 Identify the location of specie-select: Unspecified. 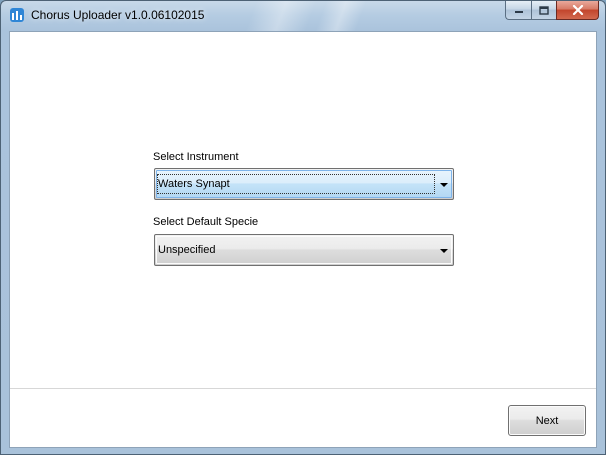
(304, 250).